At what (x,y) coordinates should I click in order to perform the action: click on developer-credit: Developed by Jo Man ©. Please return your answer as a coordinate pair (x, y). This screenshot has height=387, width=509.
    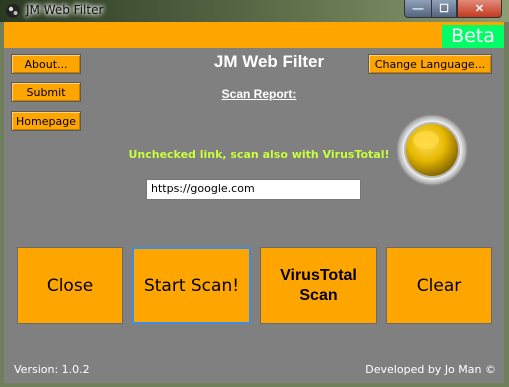
    Looking at the image, I should click on (430, 369).